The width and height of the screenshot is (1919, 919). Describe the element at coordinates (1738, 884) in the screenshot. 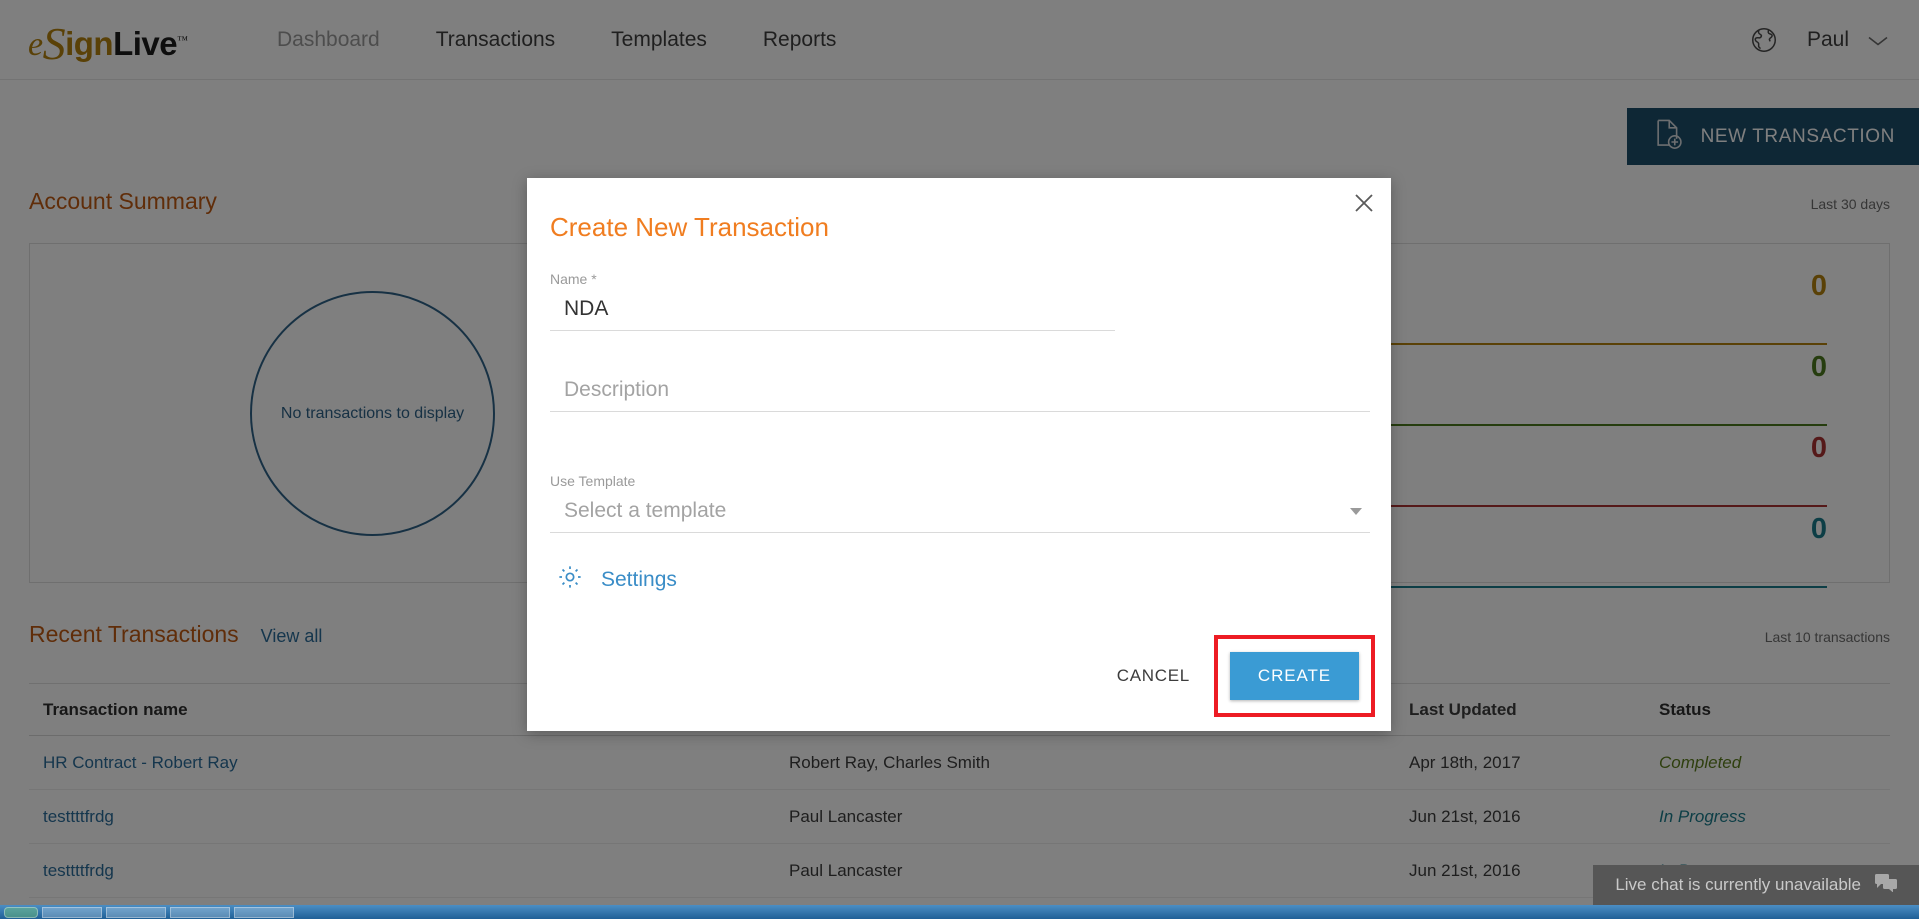

I see `live-chat-label: Live chat is currently unavailable` at that location.